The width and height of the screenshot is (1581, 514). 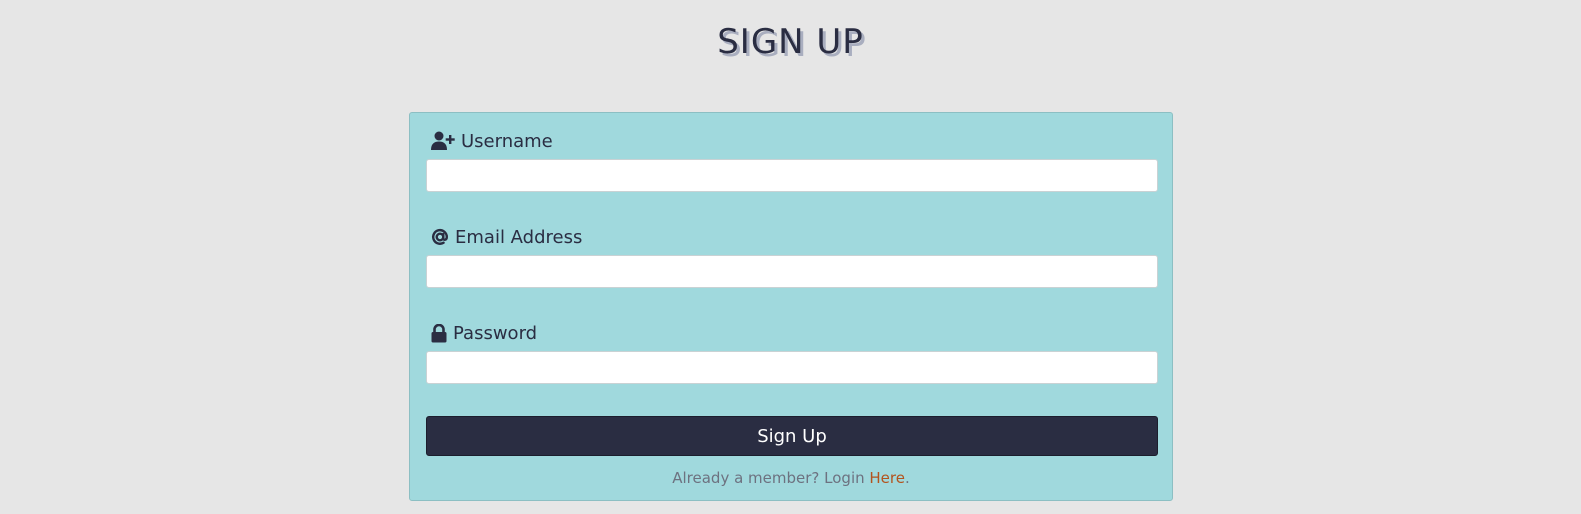 I want to click on page-title: SIGN UP, so click(x=790, y=42).